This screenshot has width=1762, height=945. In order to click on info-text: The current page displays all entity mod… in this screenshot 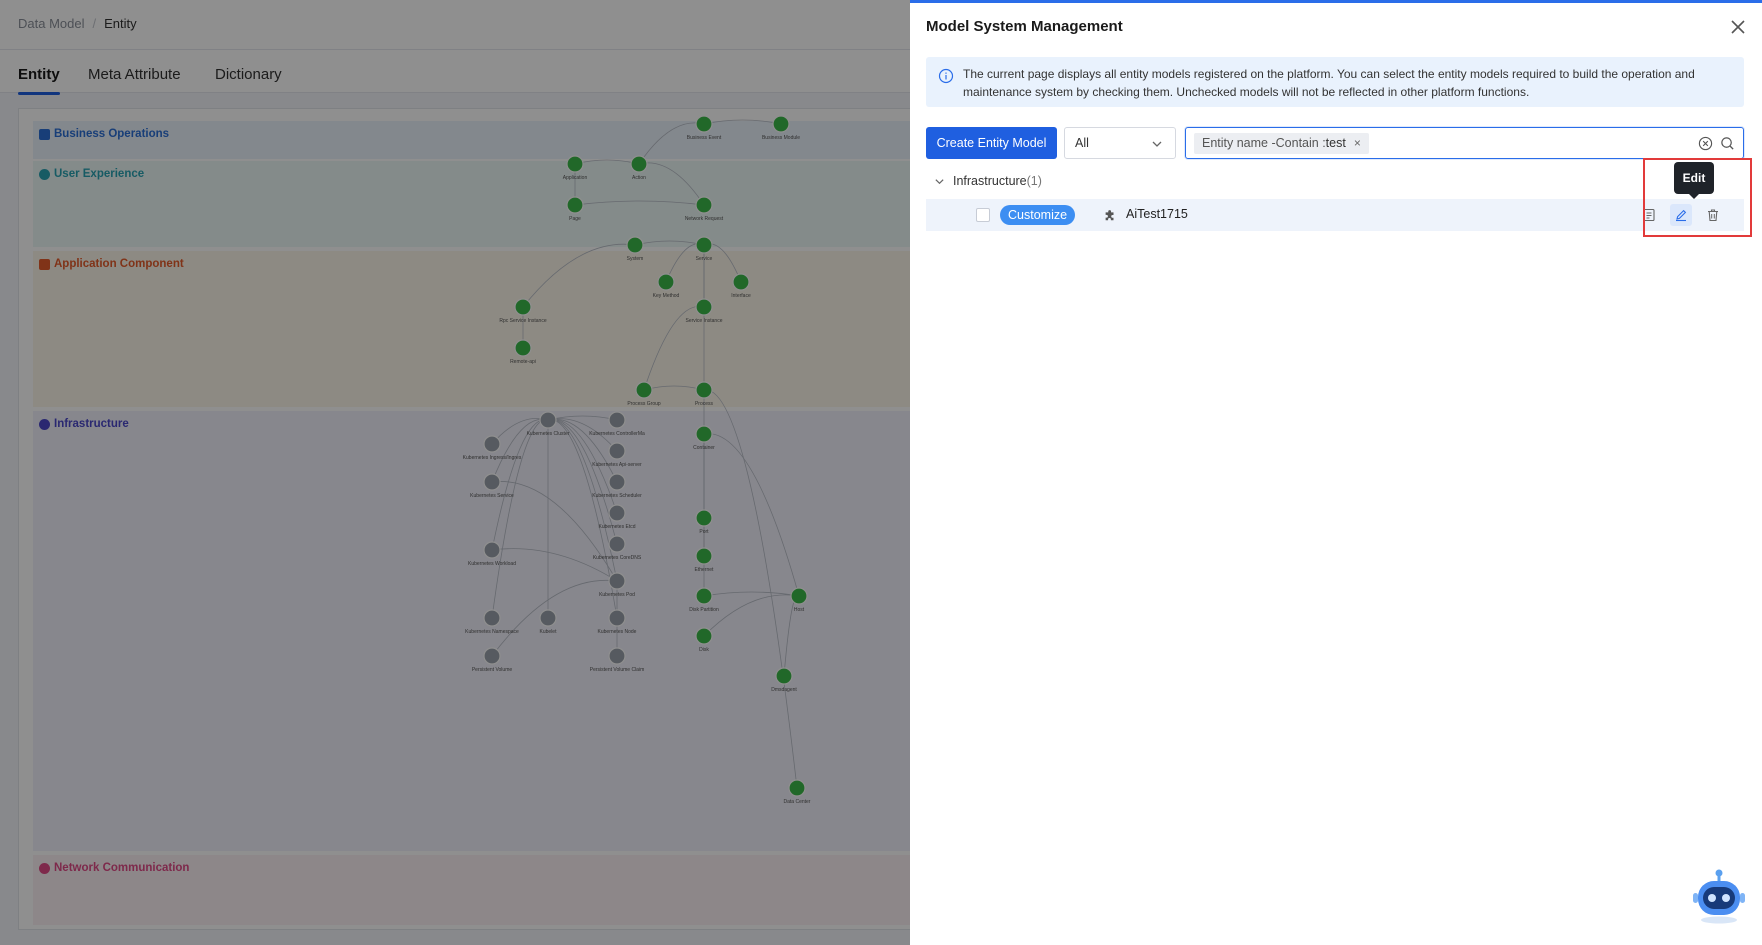, I will do `click(1329, 83)`.